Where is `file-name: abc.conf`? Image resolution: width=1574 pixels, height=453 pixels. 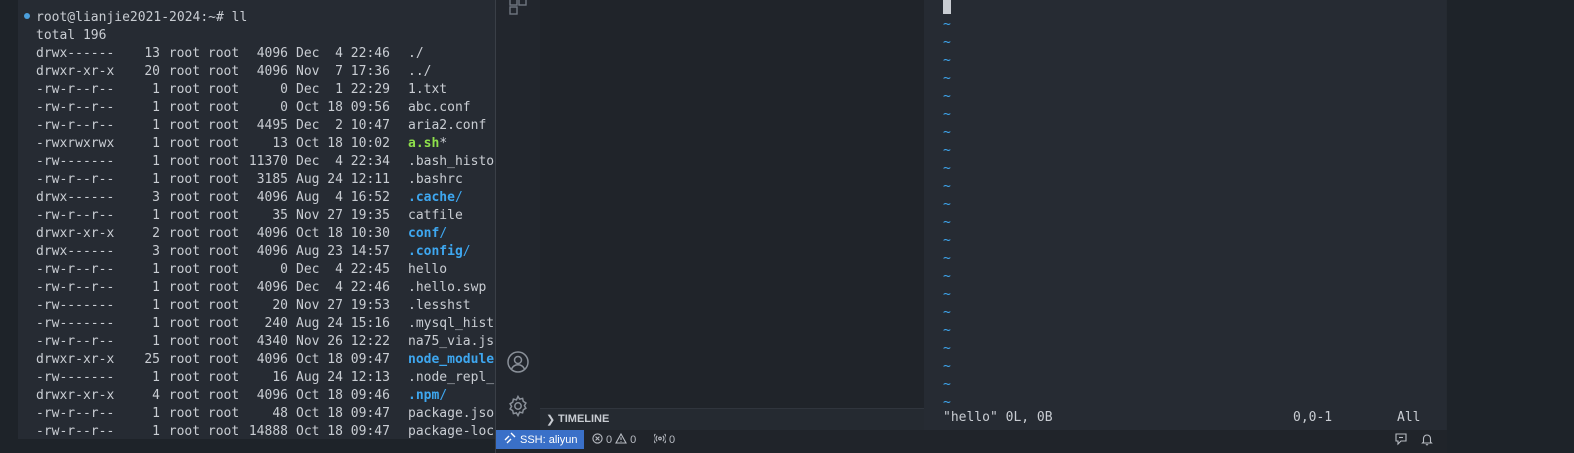 file-name: abc.conf is located at coordinates (439, 107).